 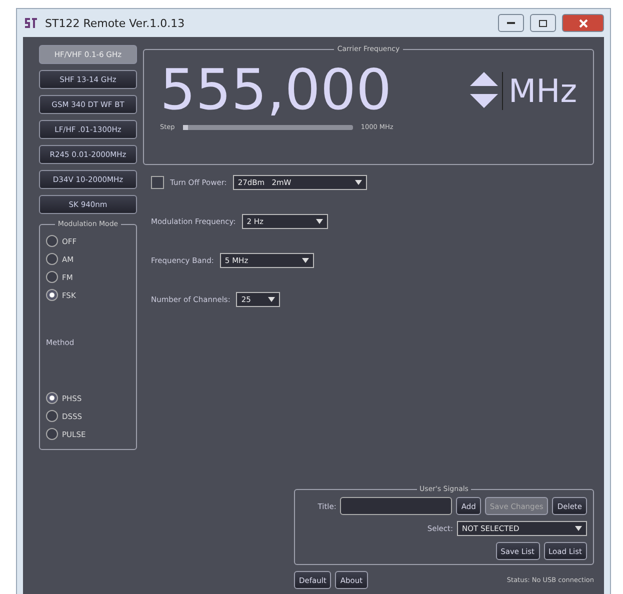 I want to click on maximize-button, so click(x=543, y=23).